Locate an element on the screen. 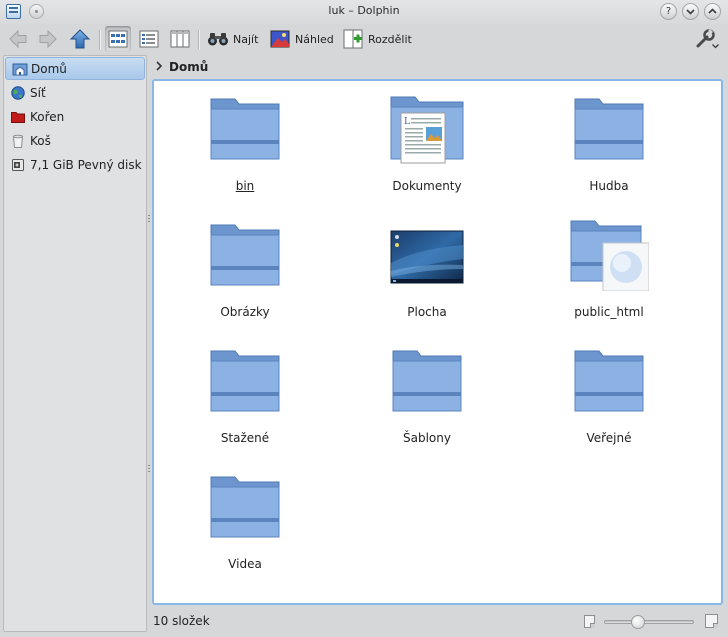  columns-view-button is located at coordinates (180, 39).